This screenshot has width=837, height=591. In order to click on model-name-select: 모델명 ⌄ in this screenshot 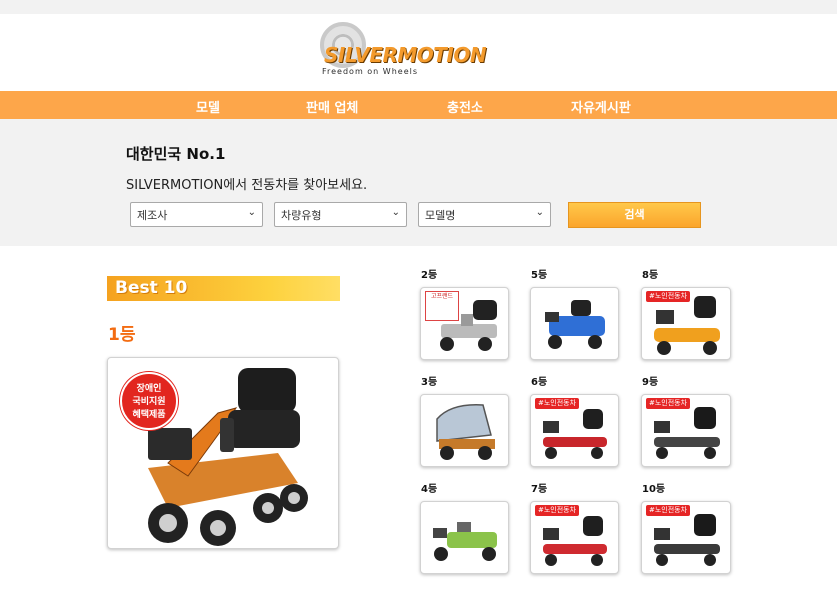, I will do `click(484, 214)`.